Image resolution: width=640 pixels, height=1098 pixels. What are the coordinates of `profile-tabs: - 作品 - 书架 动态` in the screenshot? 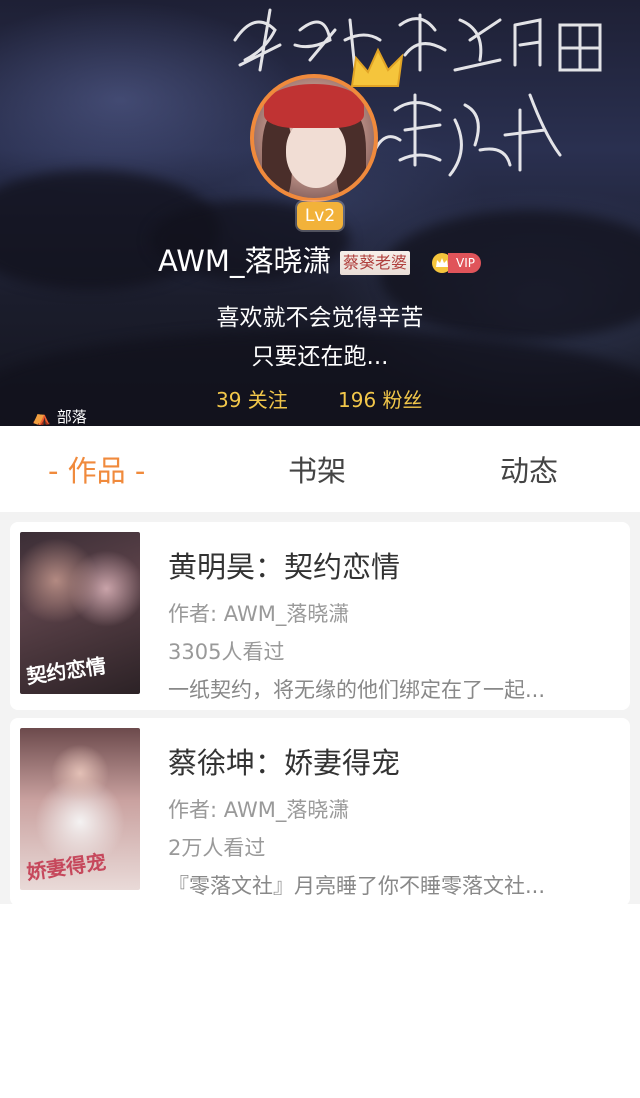 It's located at (320, 471).